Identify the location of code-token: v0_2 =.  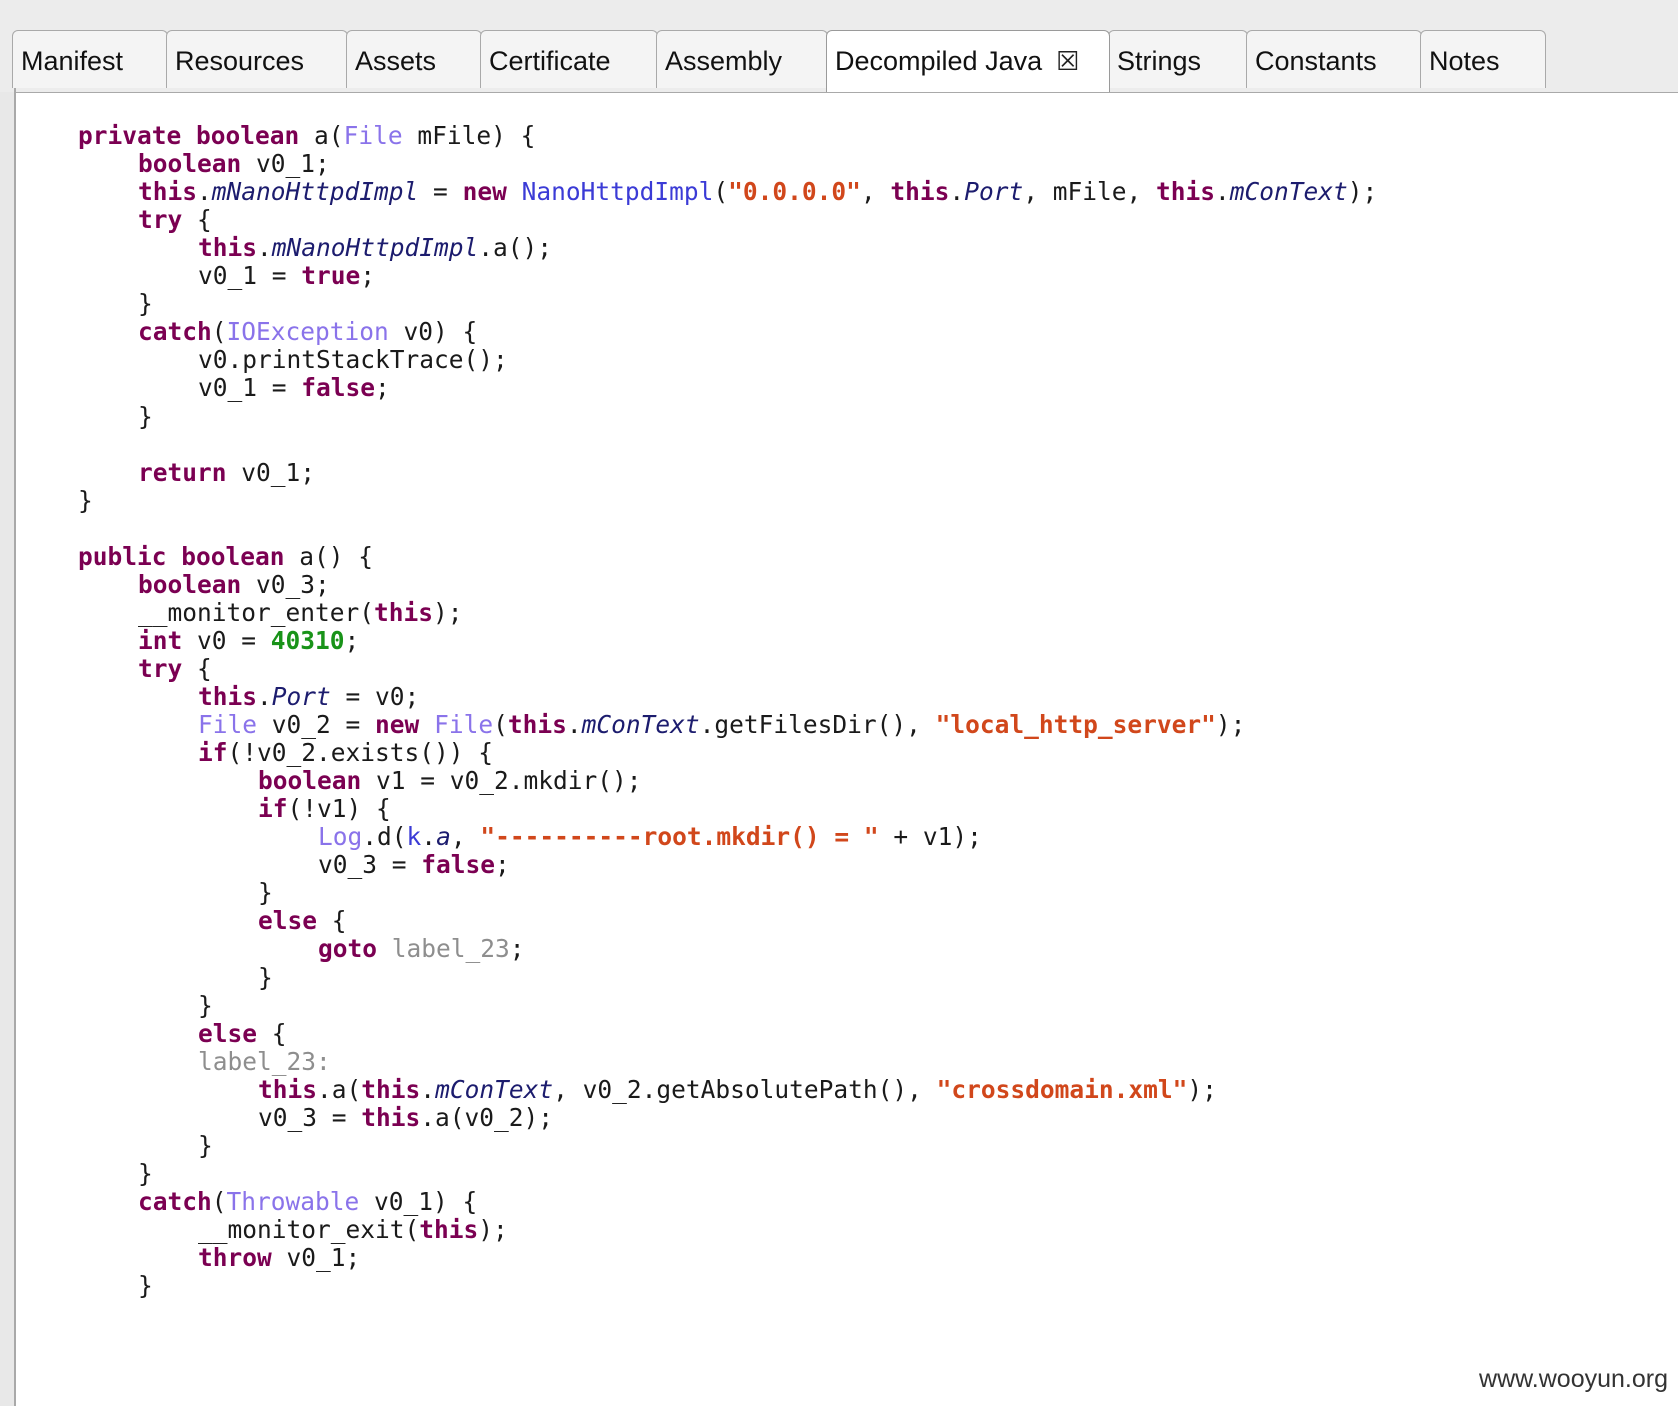
(316, 725).